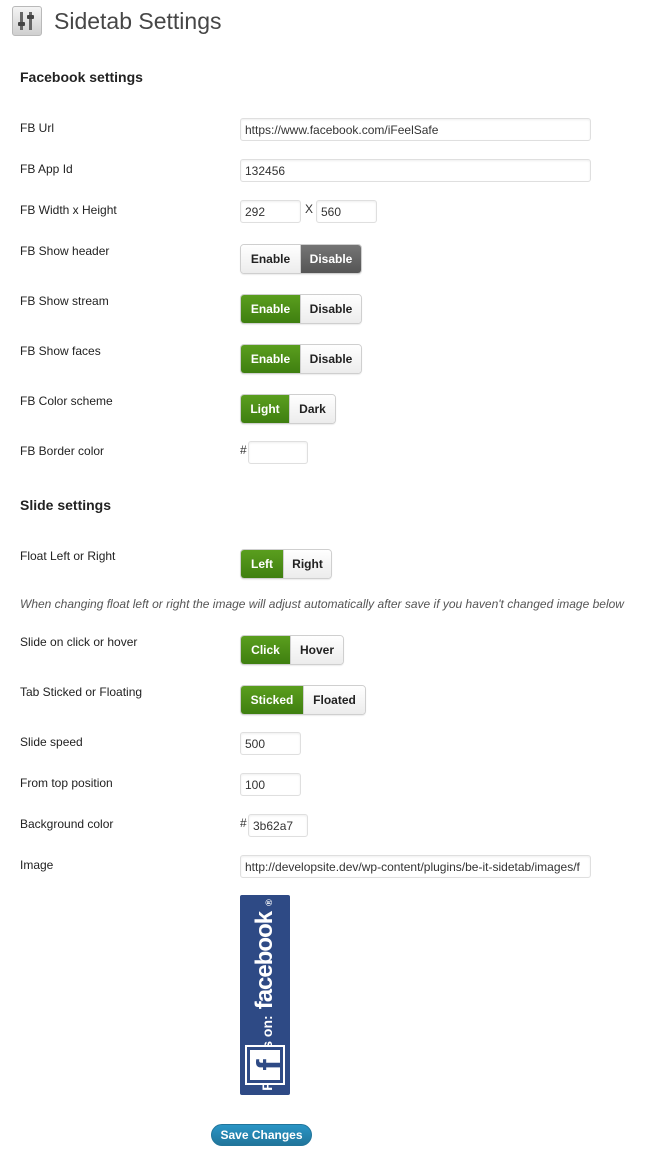  What do you see at coordinates (330, 259) in the screenshot?
I see `fb-show-header-disable: Disable` at bounding box center [330, 259].